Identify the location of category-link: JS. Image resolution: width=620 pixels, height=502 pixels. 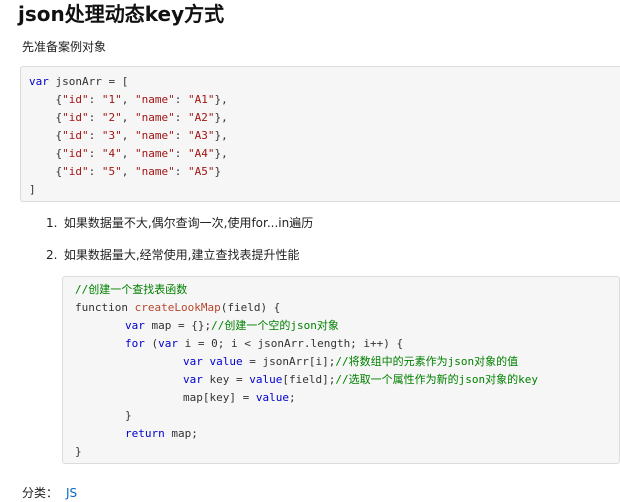
(71, 493).